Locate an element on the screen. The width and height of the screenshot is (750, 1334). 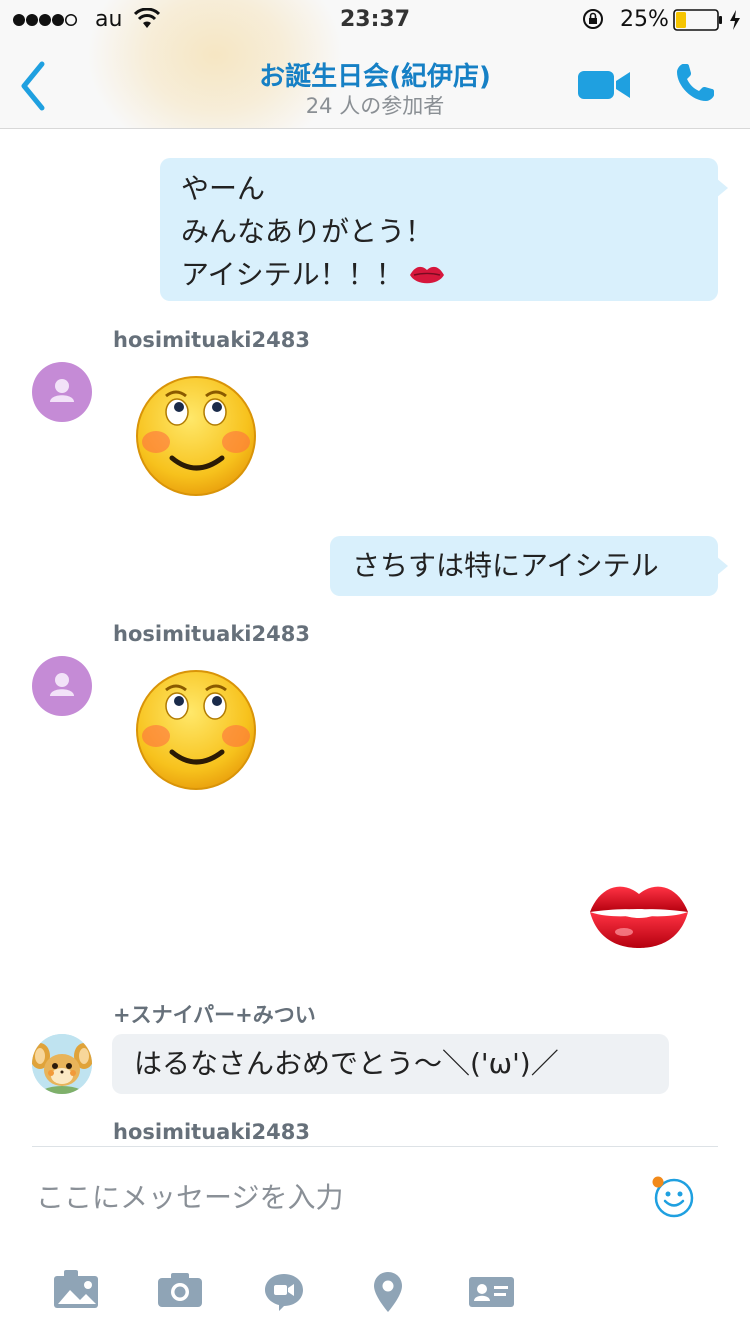
message-text-line: アイシテル！！！ is located at coordinates (292, 274).